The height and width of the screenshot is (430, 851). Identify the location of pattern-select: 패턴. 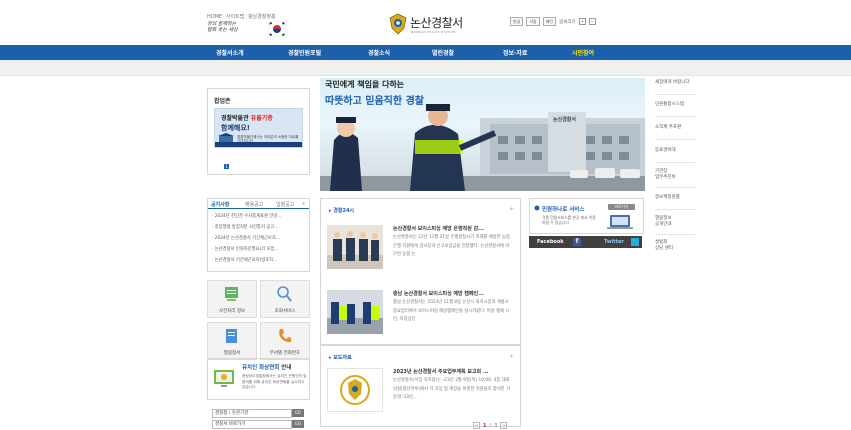
(549, 21).